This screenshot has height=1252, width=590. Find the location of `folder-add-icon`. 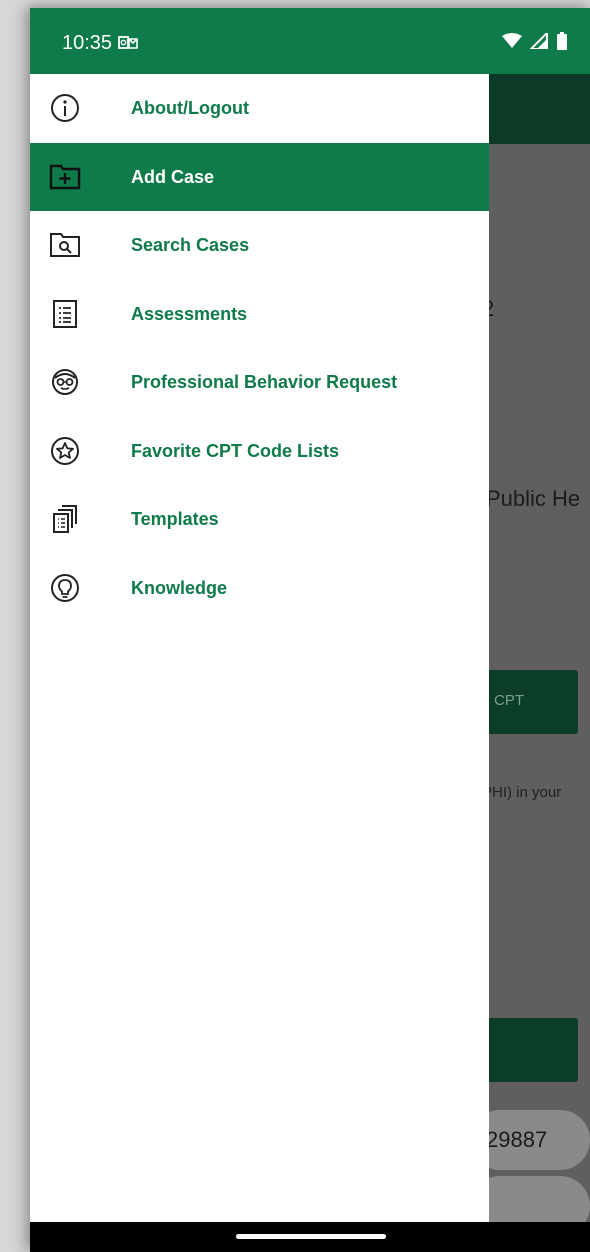

folder-add-icon is located at coordinates (65, 177).